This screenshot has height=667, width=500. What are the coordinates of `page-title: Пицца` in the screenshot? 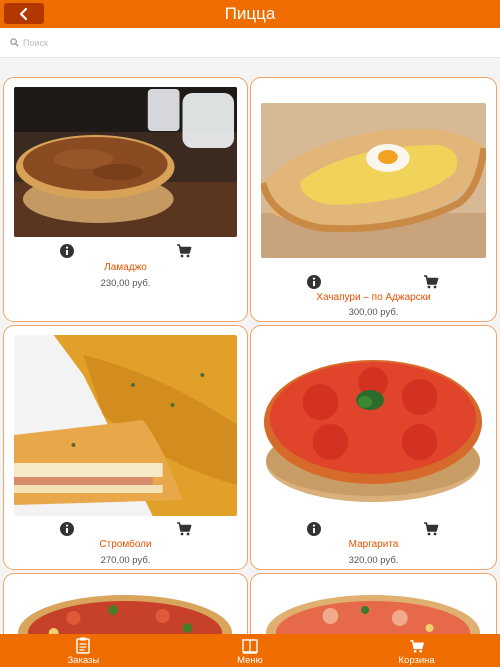 It's located at (250, 13).